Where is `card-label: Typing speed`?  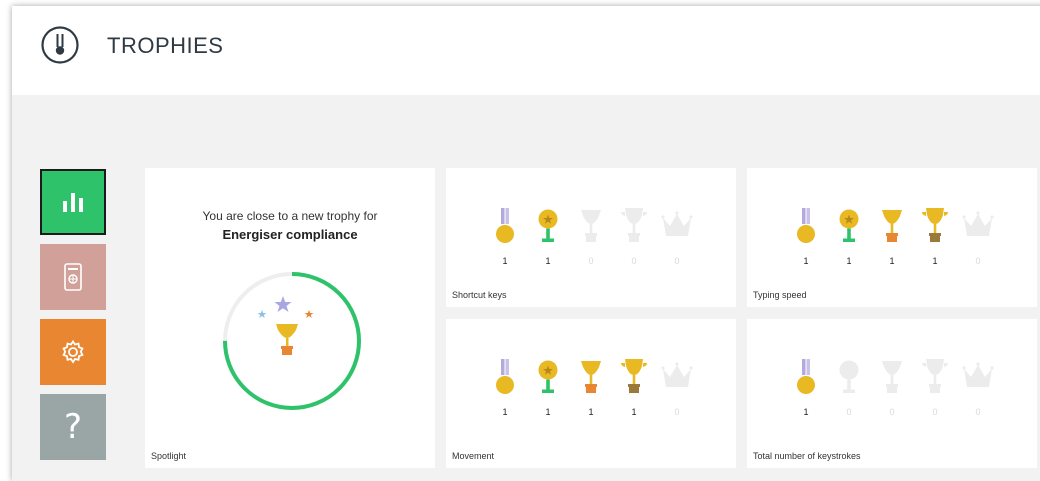
card-label: Typing speed is located at coordinates (780, 295).